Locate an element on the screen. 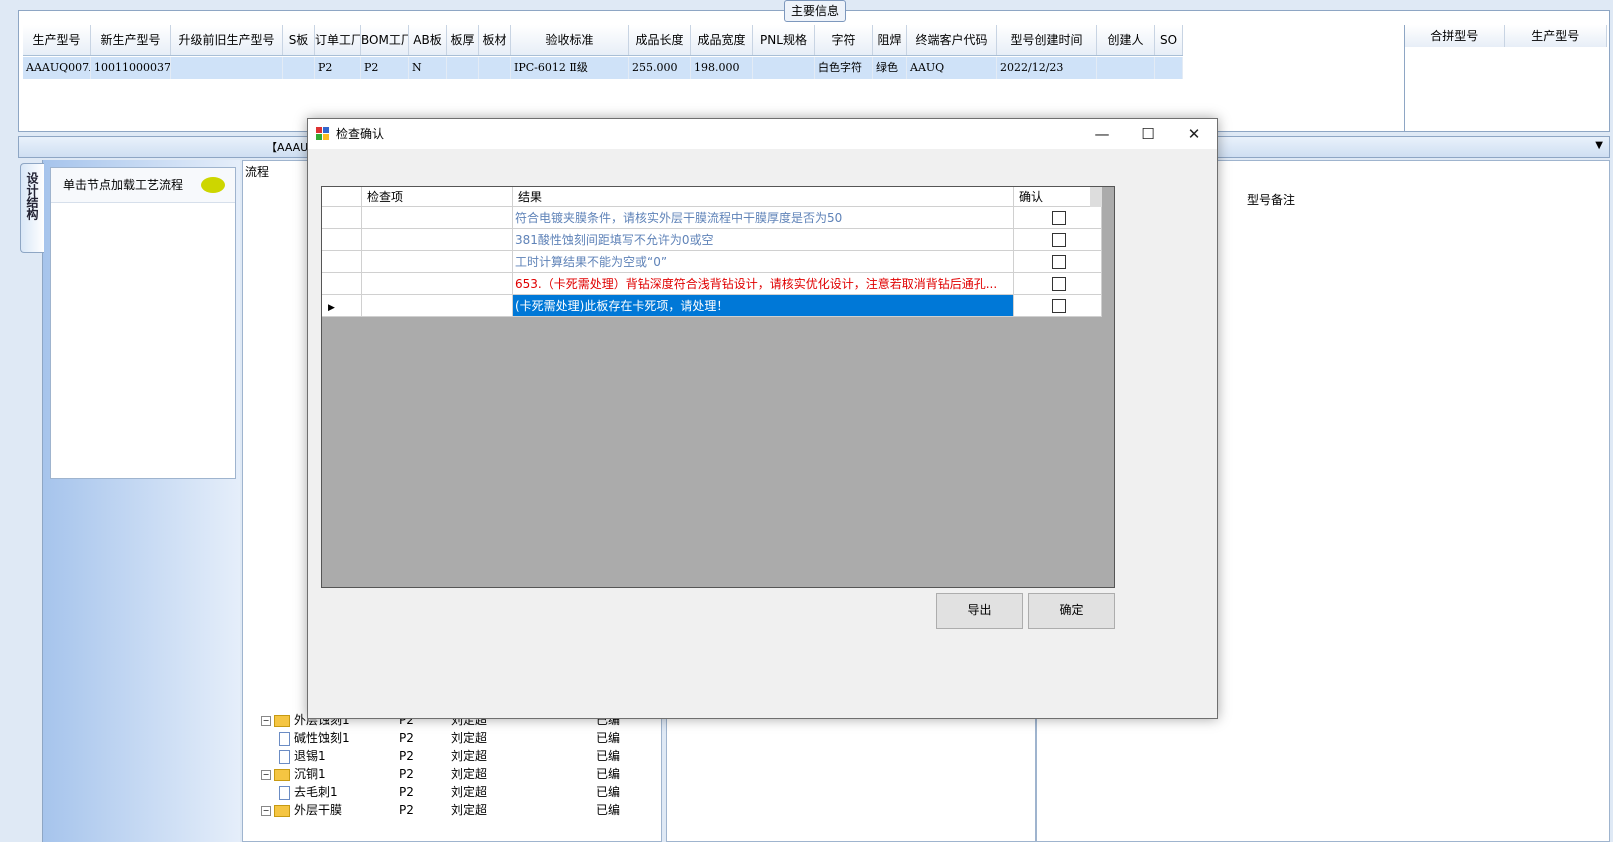 This screenshot has width=1613, height=842. main-cell: AAUQ is located at coordinates (952, 68).